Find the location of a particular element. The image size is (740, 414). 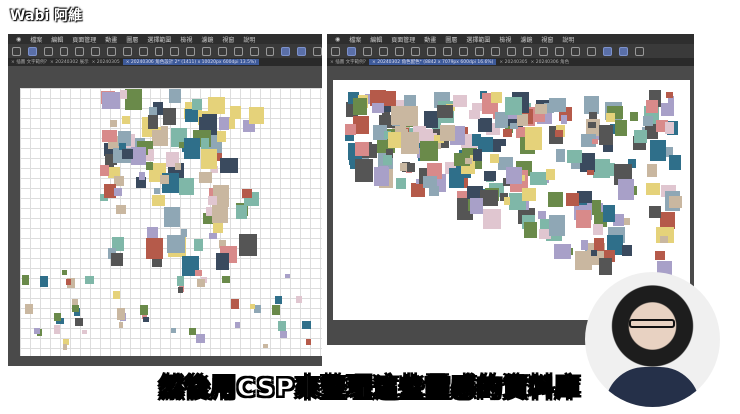

menu-item: 選擇範圍 is located at coordinates (159, 39).